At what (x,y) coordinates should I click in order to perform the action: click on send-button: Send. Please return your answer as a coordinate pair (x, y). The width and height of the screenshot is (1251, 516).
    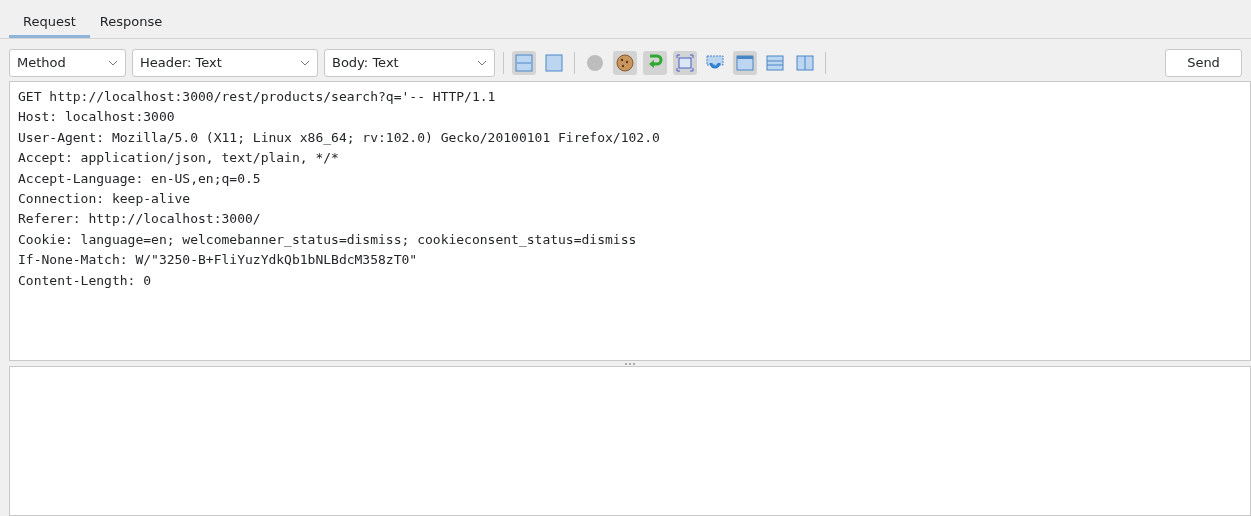
    Looking at the image, I should click on (1203, 63).